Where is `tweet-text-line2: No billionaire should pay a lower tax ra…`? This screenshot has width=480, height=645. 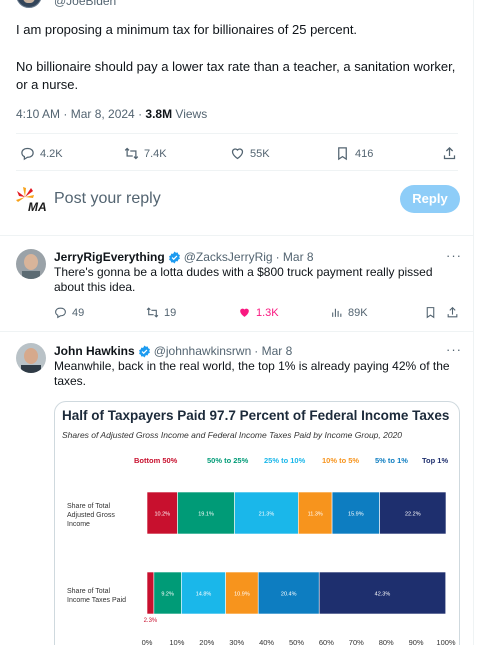
tweet-text-line2: No billionaire should pay a lower tax ra… is located at coordinates (236, 75).